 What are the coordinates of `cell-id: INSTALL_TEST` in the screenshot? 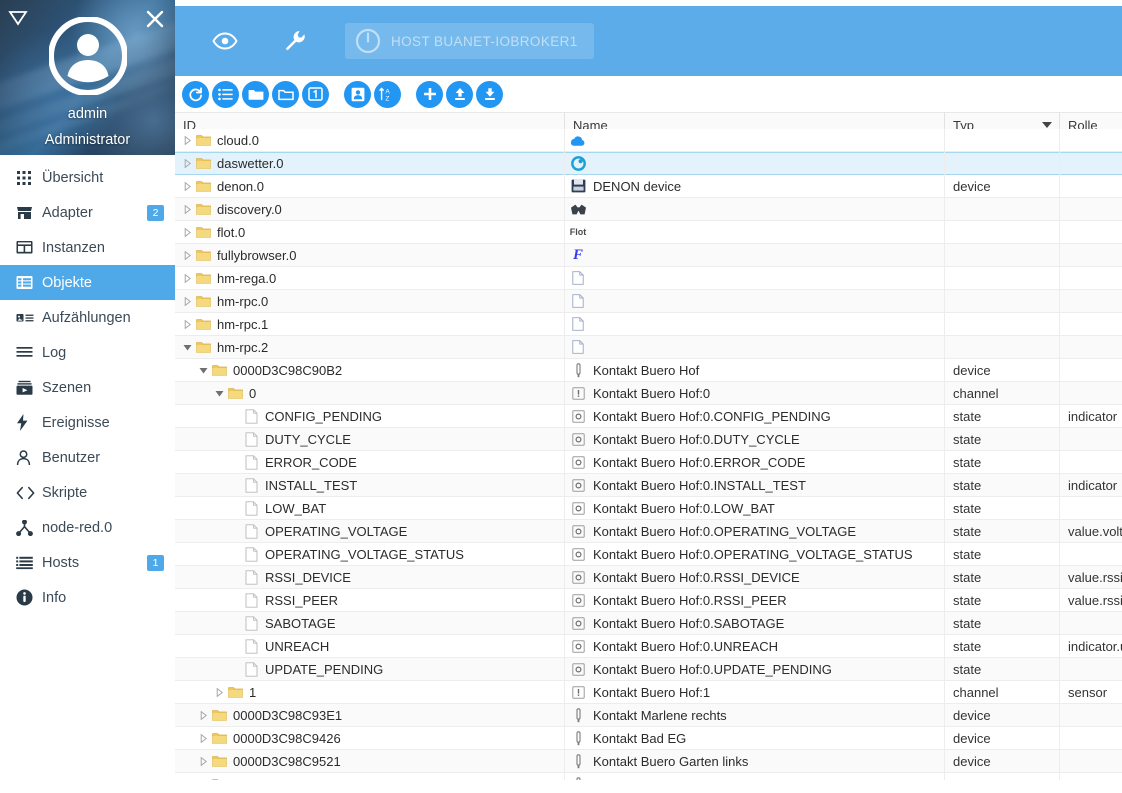 It's located at (370, 485).